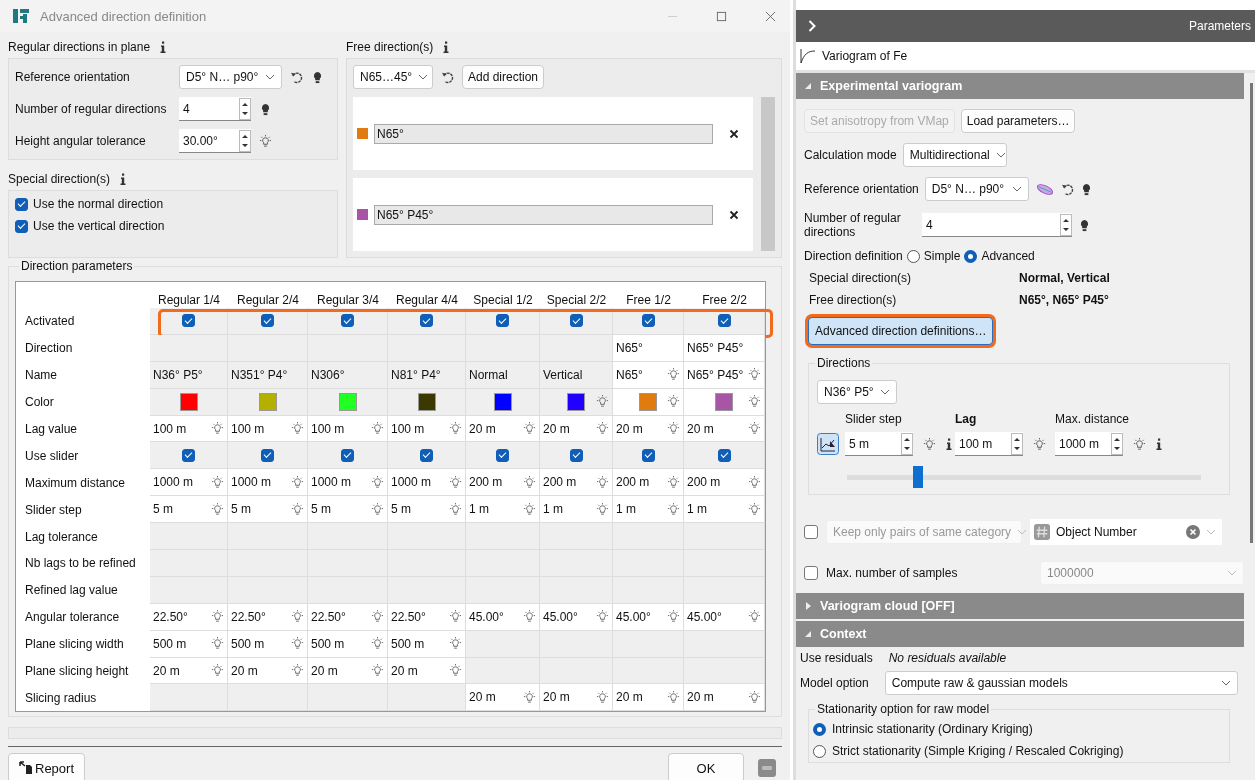 This screenshot has height=780, width=1255. Describe the element at coordinates (1126, 532) in the screenshot. I see `variable-selector: Object Number` at that location.